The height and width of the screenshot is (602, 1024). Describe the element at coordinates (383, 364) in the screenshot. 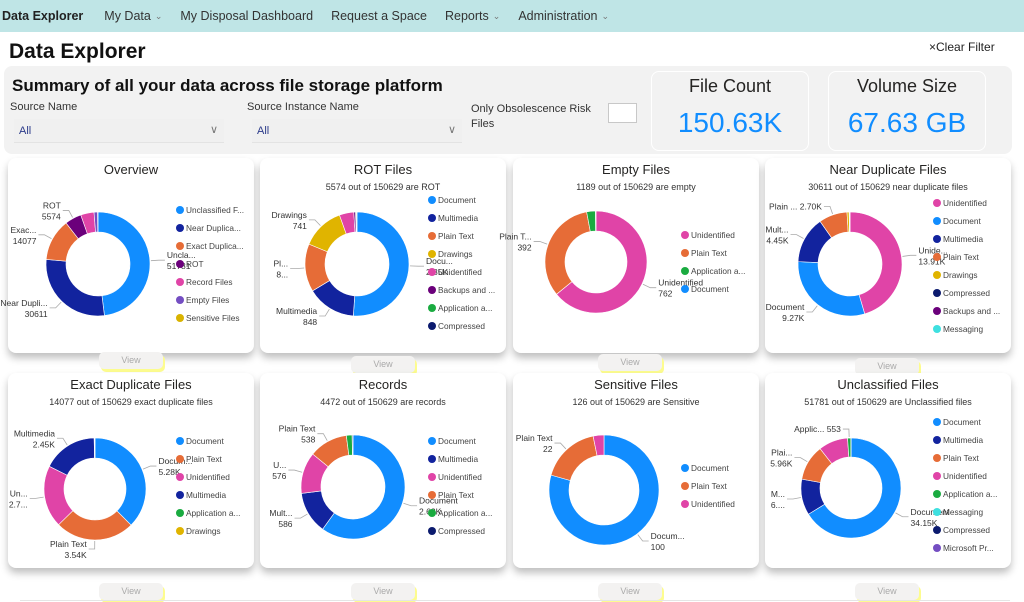

I see `view-button-rot: View` at that location.